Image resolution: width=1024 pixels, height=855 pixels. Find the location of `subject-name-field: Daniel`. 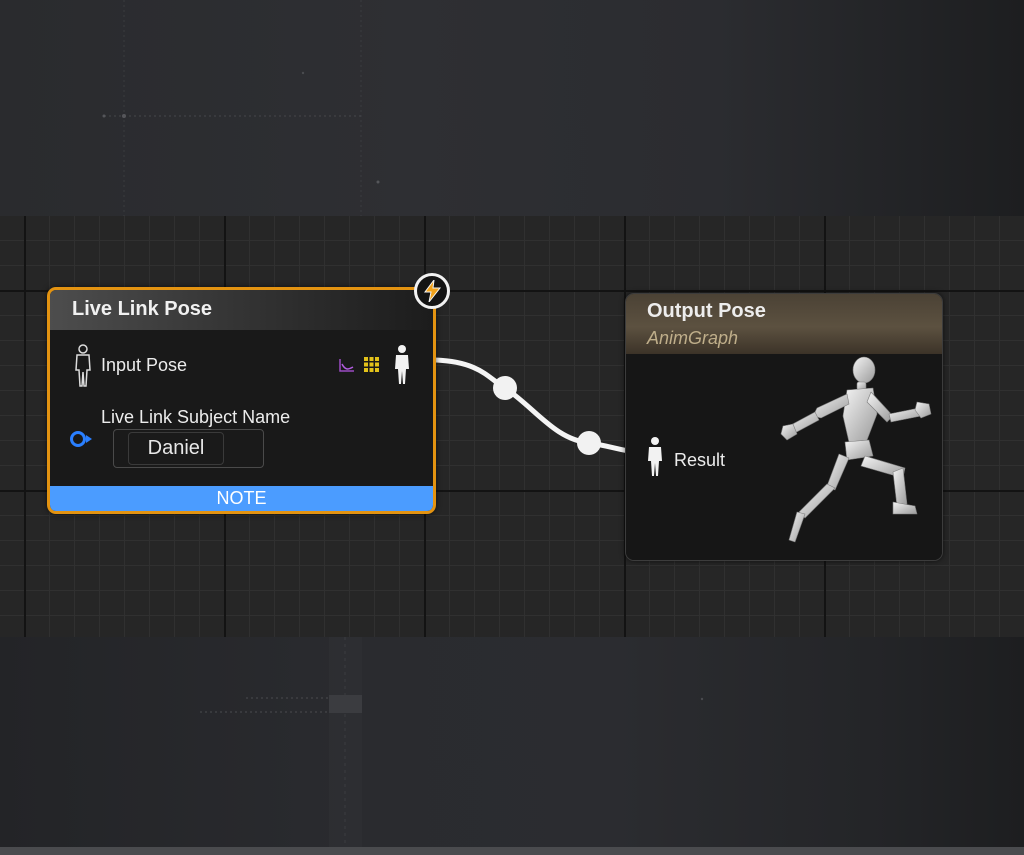

subject-name-field: Daniel is located at coordinates (188, 448).